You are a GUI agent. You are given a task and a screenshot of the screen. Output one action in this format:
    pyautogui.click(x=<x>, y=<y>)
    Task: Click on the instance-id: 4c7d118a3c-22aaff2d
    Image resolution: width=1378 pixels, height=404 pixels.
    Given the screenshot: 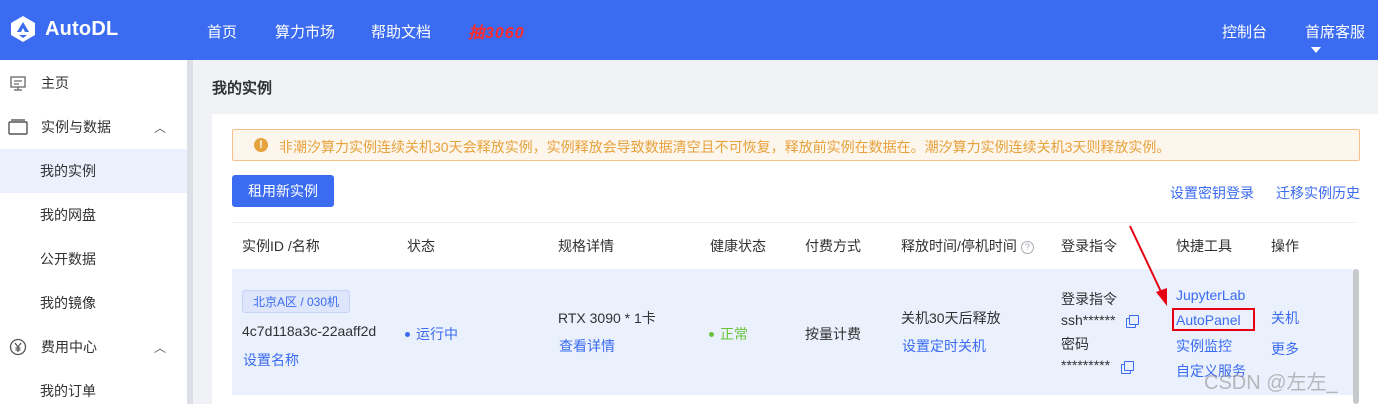 What is the action you would take?
    pyautogui.click(x=309, y=331)
    